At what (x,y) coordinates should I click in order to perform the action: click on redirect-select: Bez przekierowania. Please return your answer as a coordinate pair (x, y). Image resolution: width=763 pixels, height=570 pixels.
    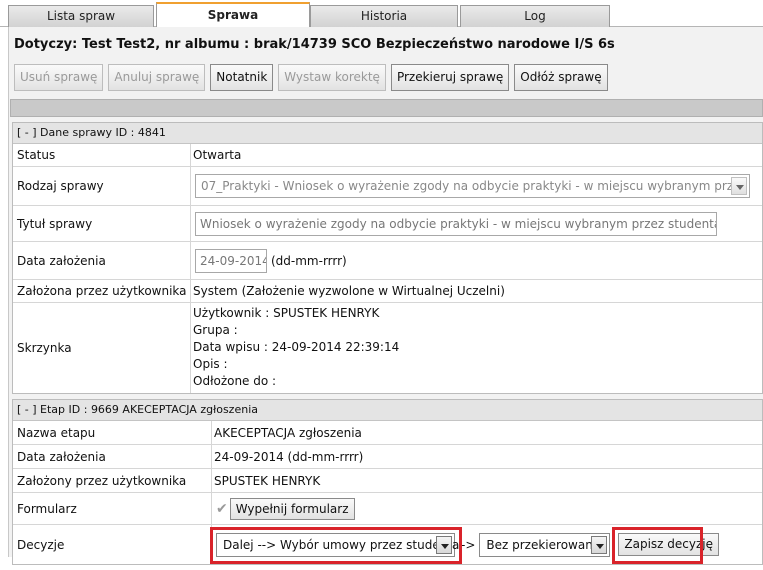
    Looking at the image, I should click on (545, 544).